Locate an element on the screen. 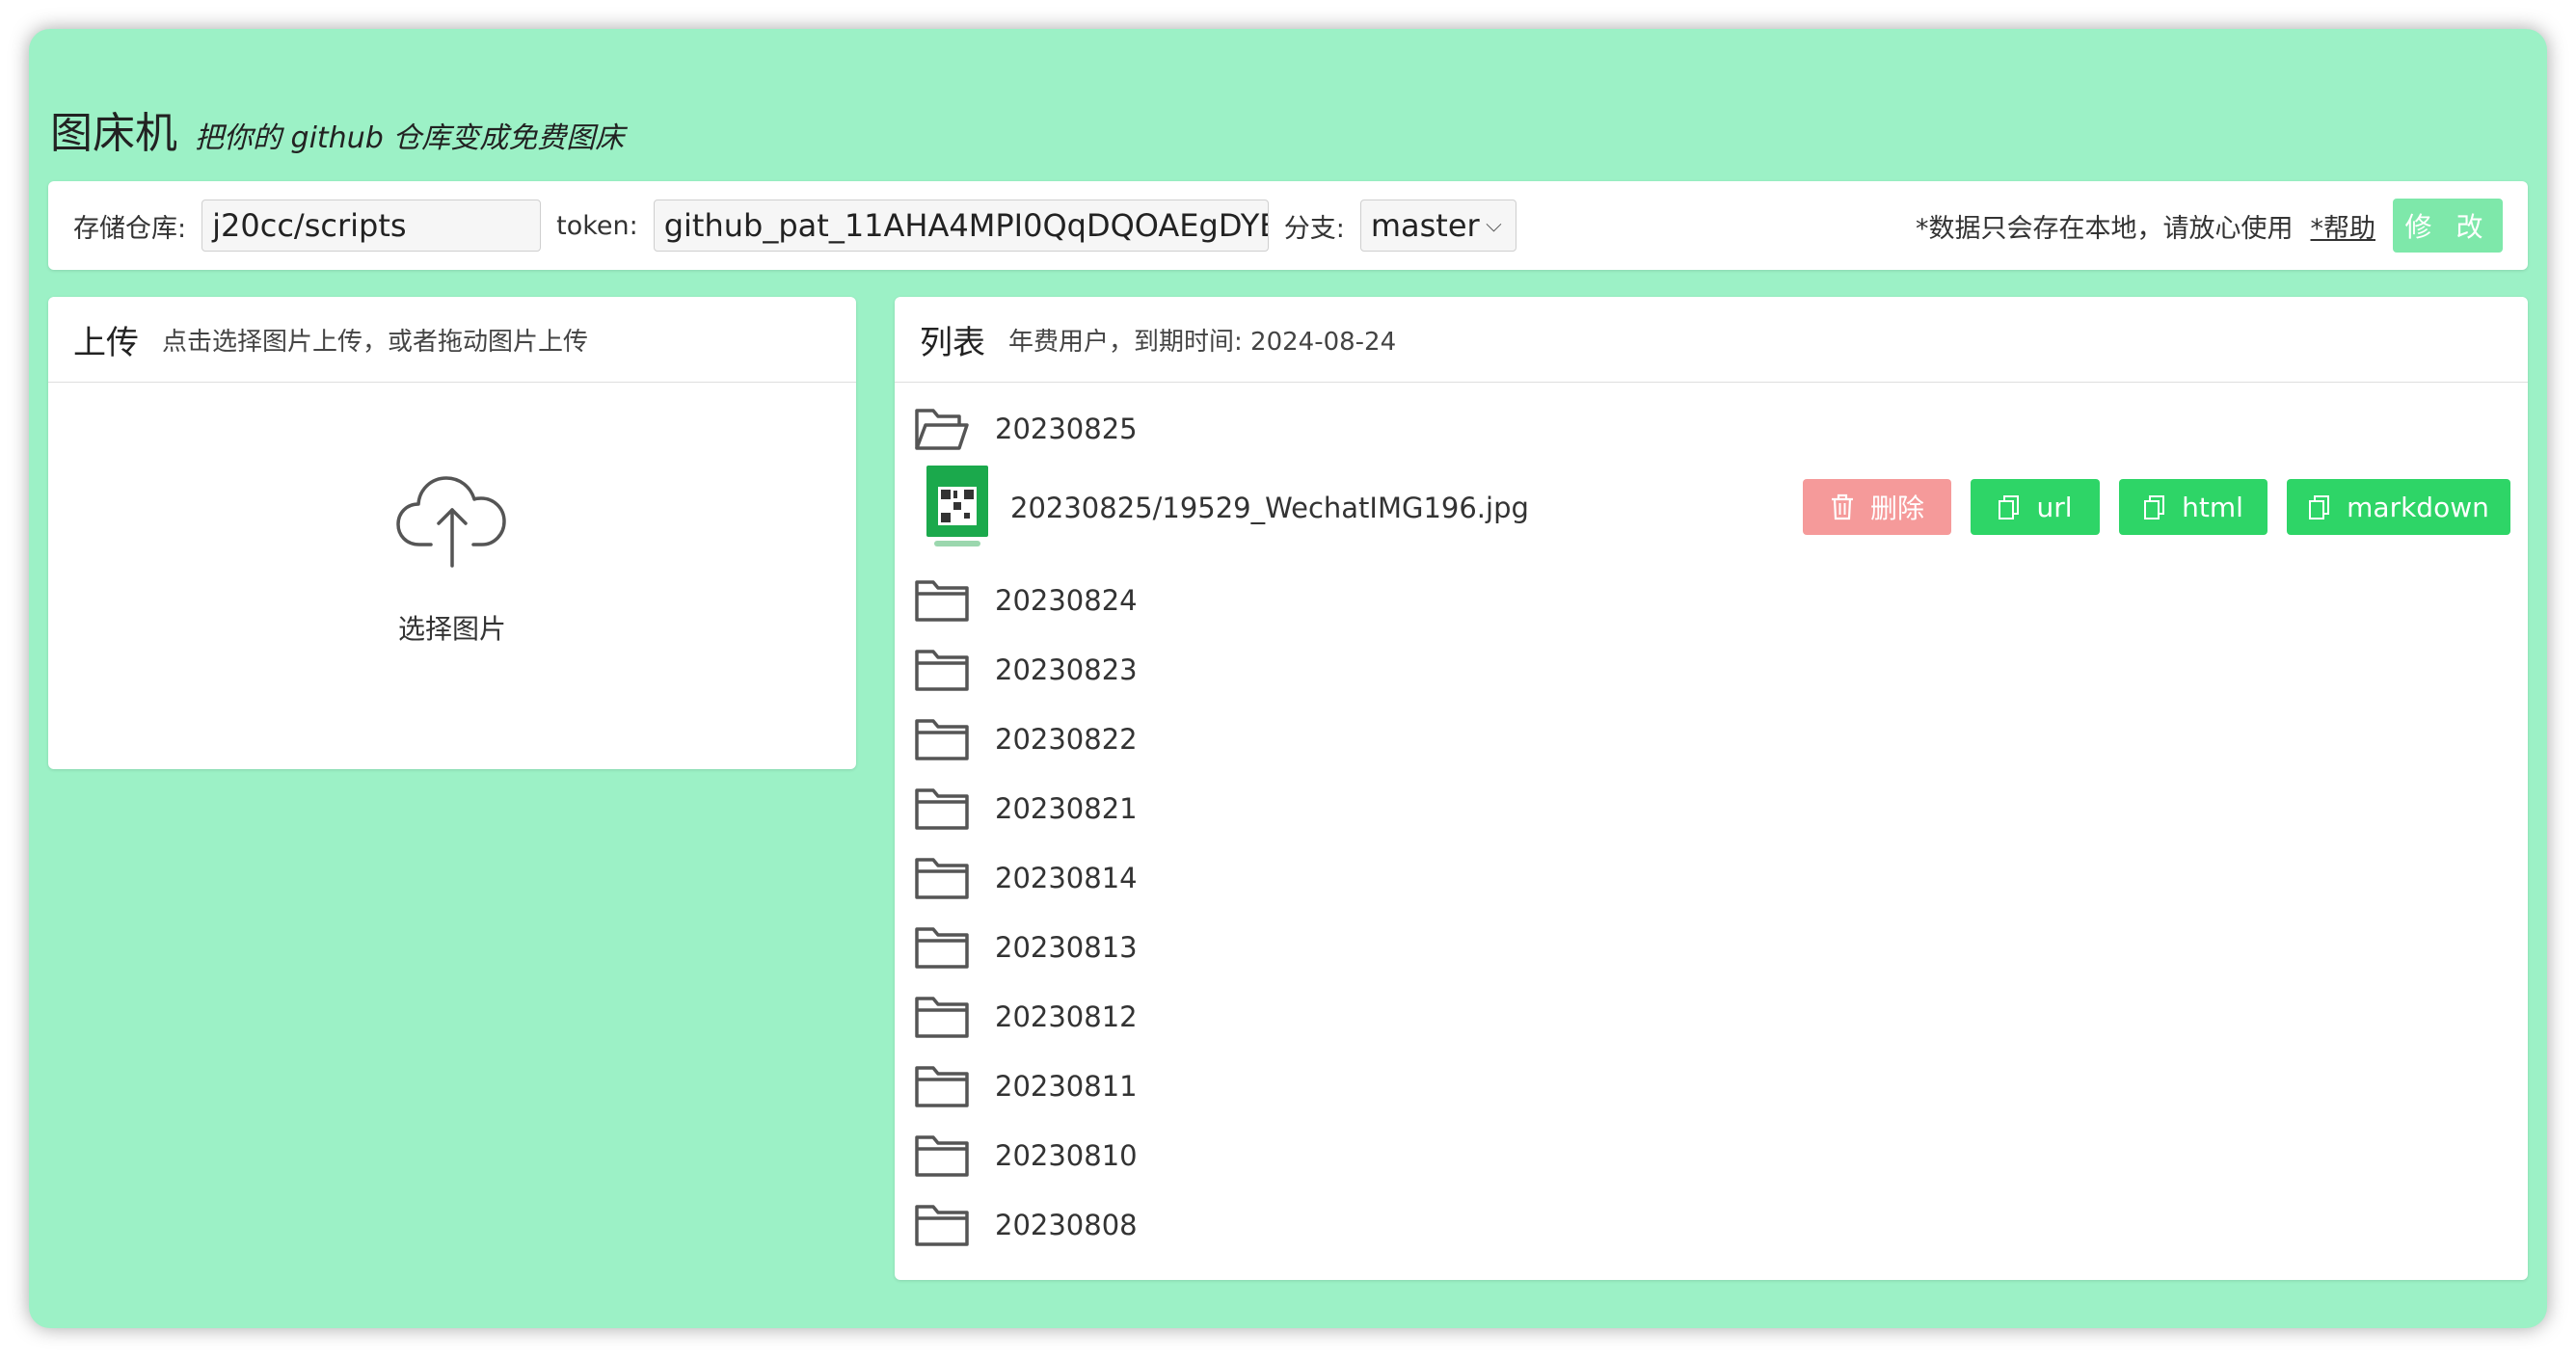 The width and height of the screenshot is (2576, 1359). copy-html-button: html is located at coordinates (2193, 507).